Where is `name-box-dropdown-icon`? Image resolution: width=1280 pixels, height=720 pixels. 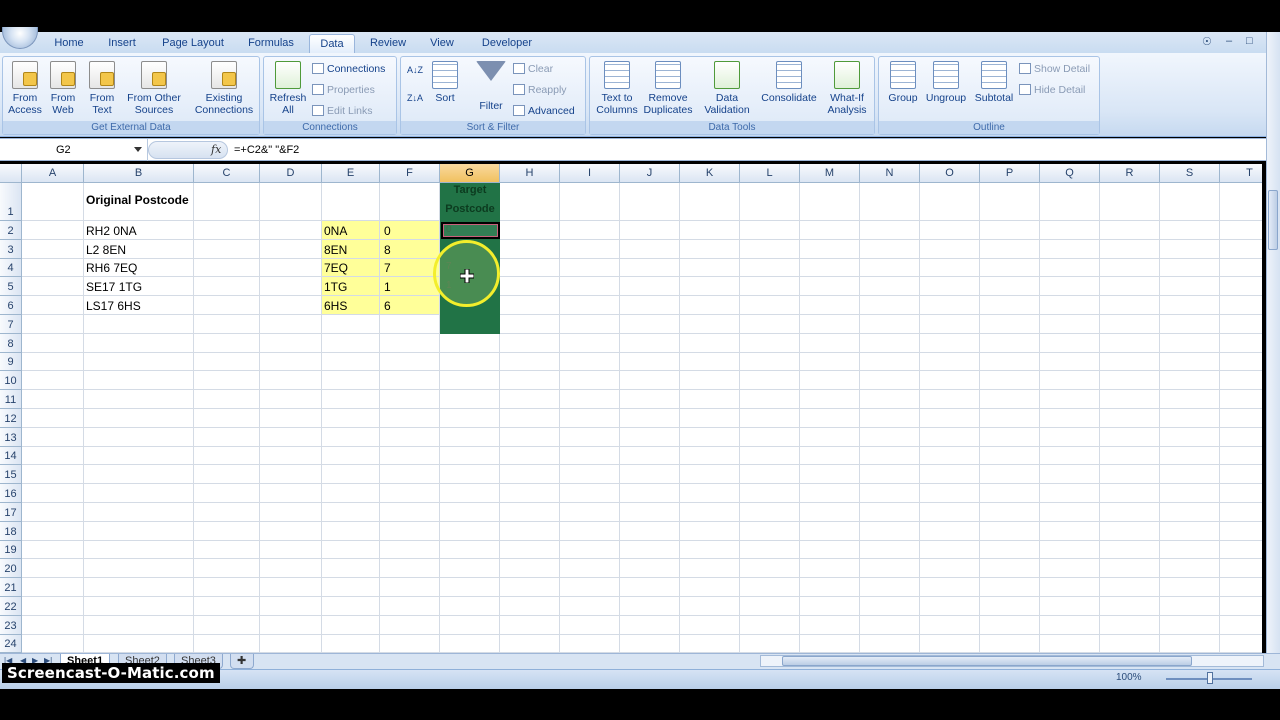 name-box-dropdown-icon is located at coordinates (138, 149).